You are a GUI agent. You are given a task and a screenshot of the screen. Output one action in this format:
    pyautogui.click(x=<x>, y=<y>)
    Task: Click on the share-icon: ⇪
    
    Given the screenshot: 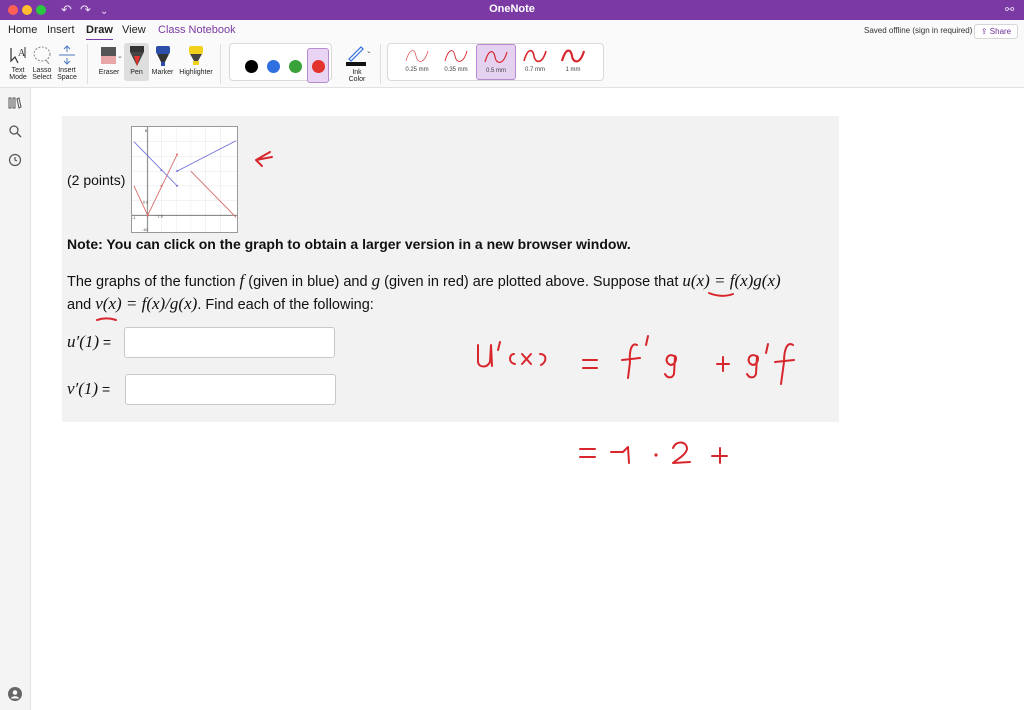 What is the action you would take?
    pyautogui.click(x=984, y=31)
    